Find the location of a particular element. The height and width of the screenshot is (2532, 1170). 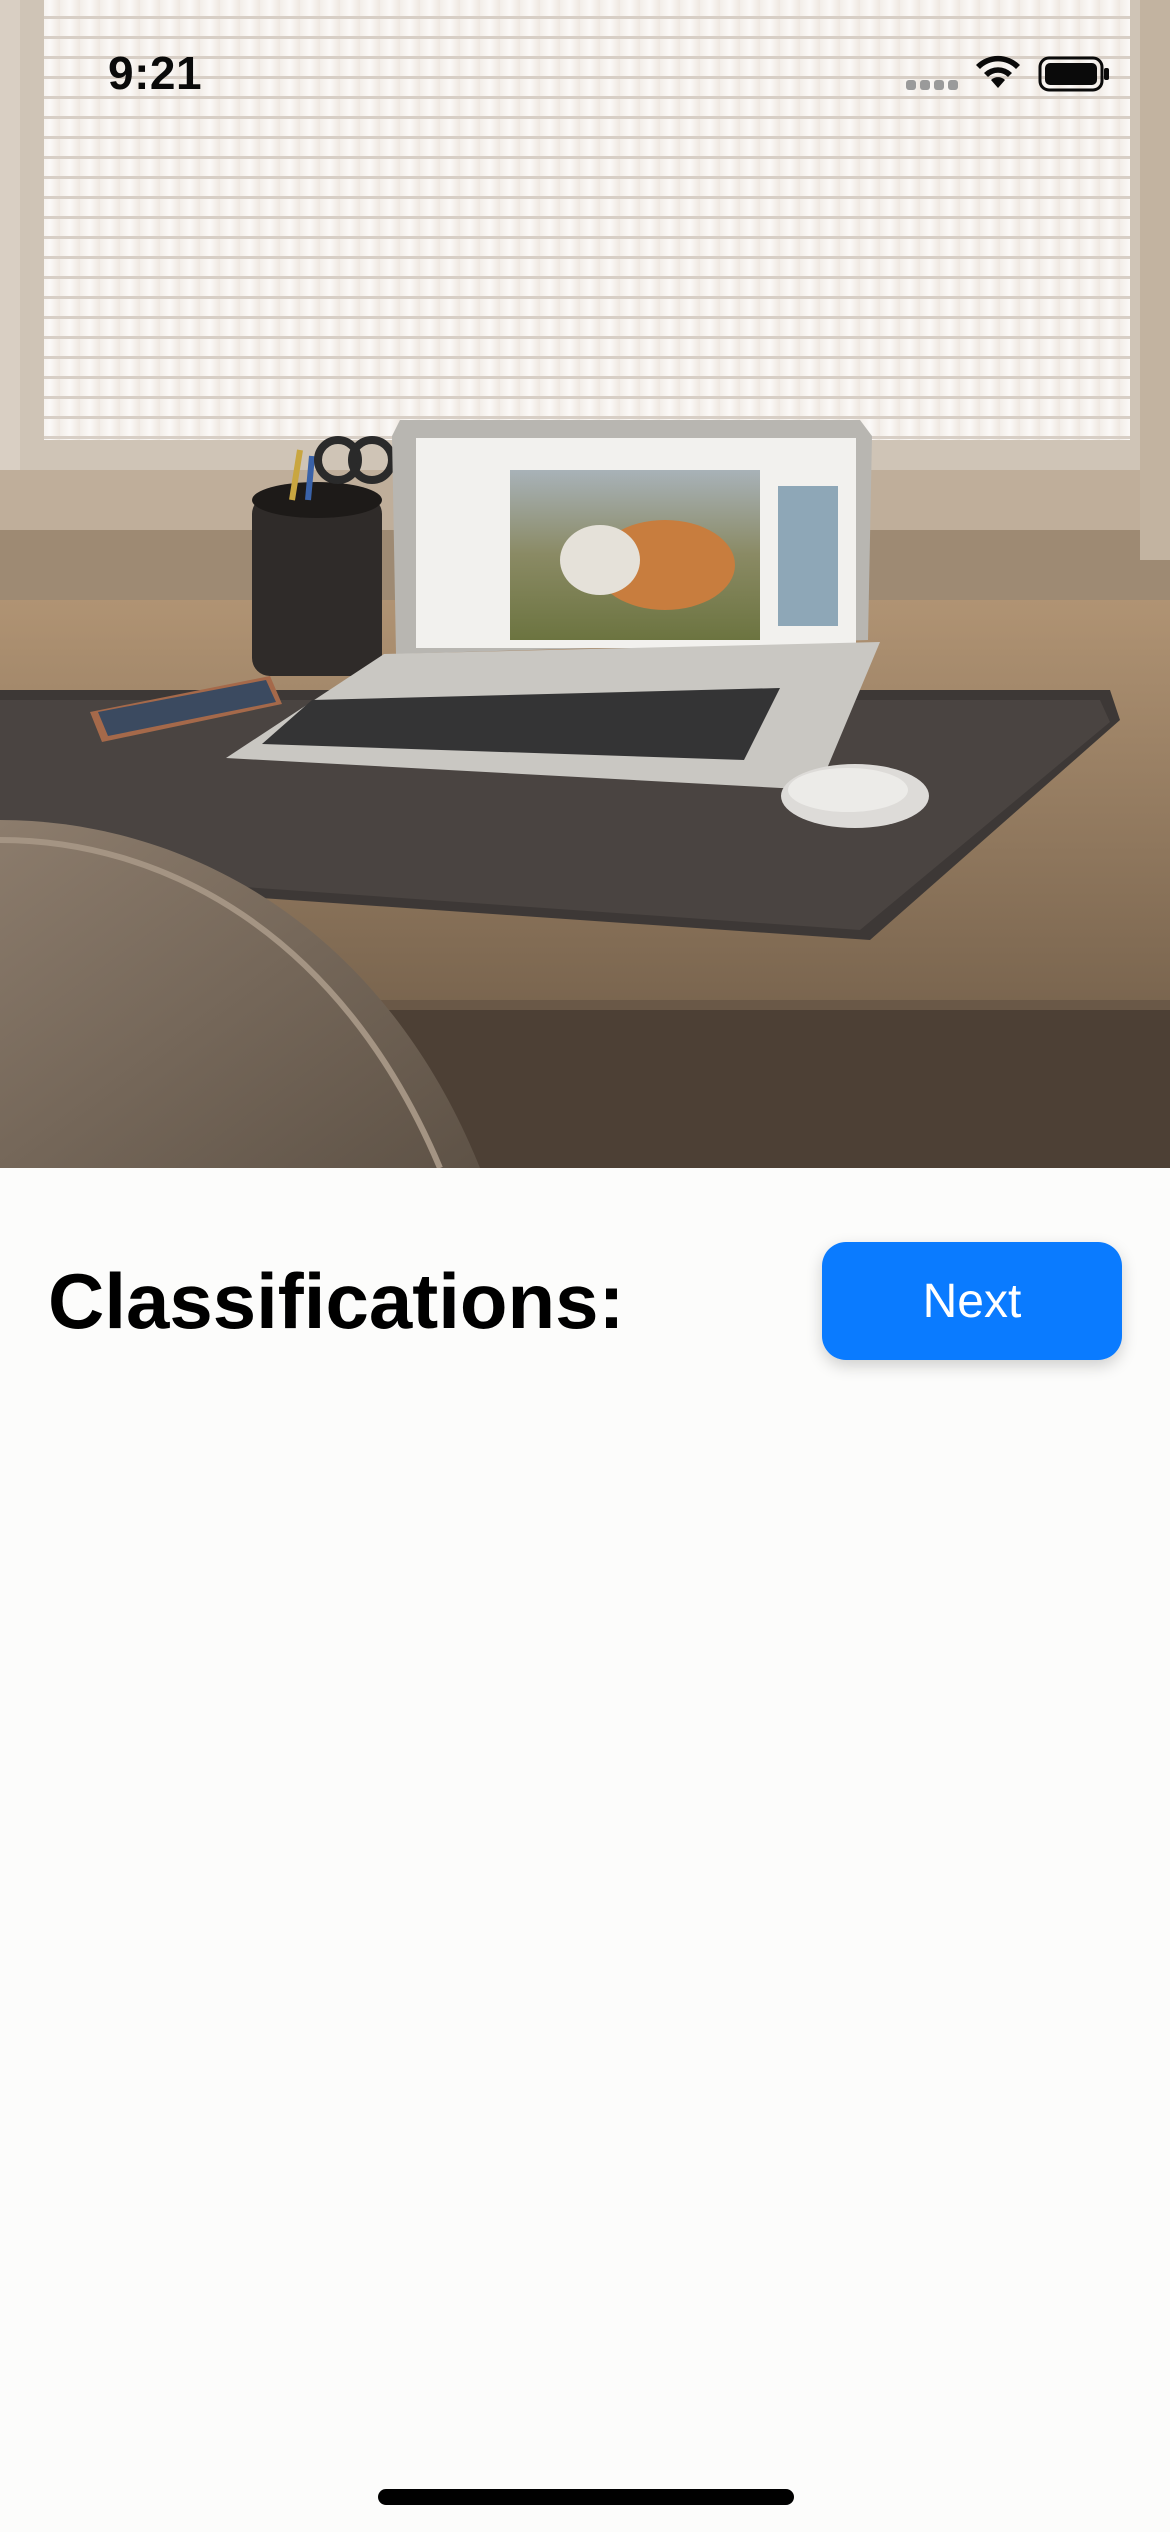

status-bar: 9:21 is located at coordinates (585, 70).